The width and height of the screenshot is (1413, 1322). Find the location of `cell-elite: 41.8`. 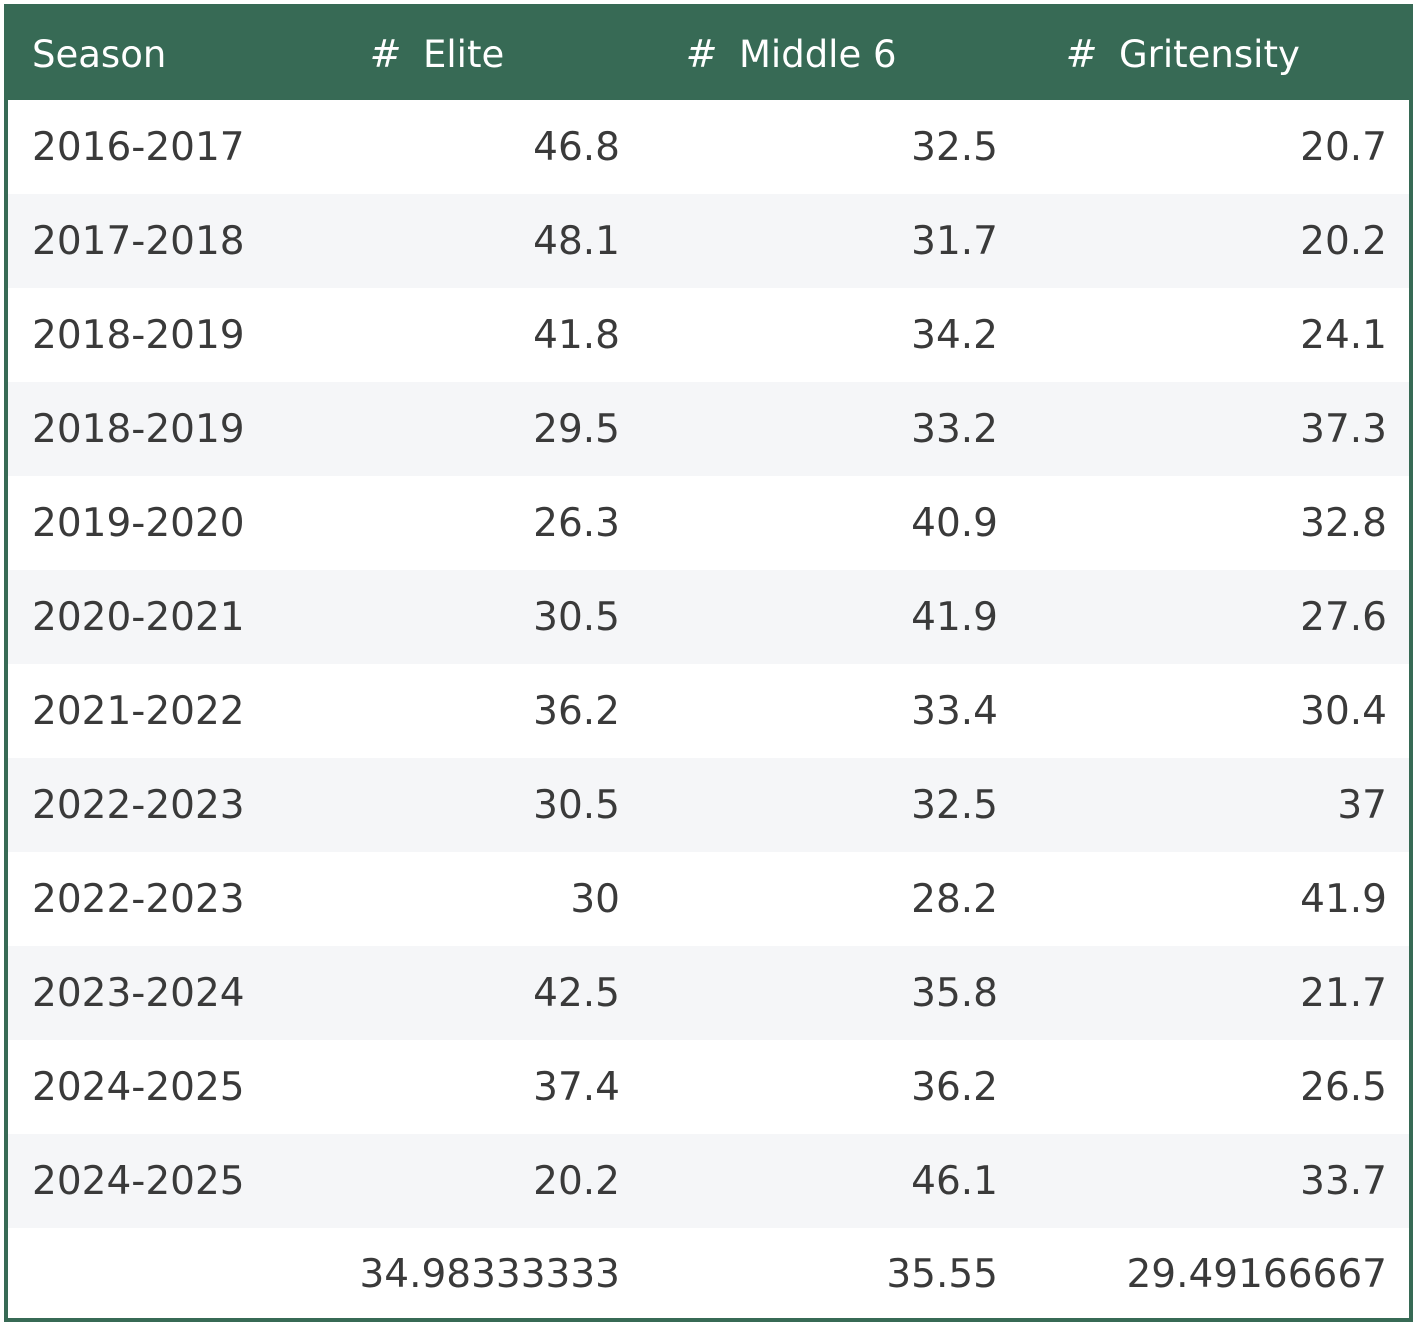

cell-elite: 41.8 is located at coordinates (576, 335).